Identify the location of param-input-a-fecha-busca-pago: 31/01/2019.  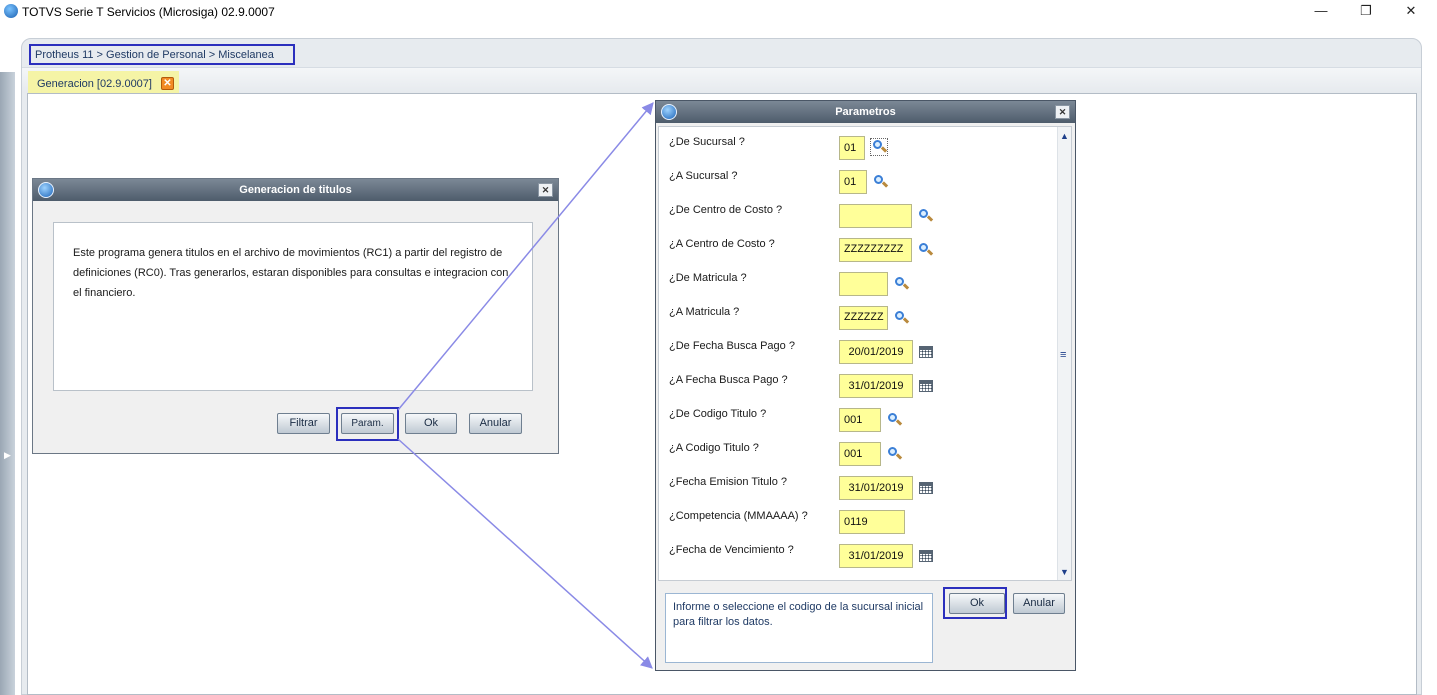
(876, 386).